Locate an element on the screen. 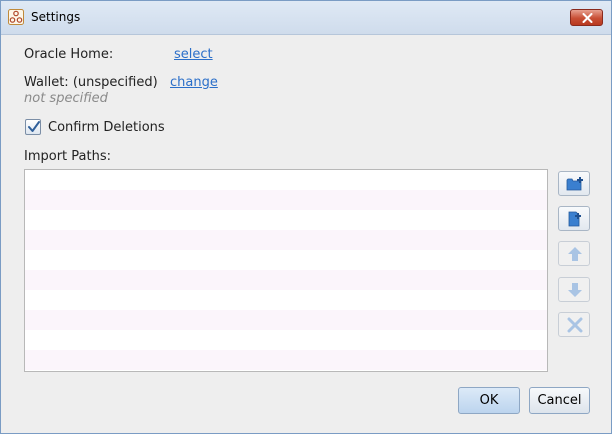  import-paths-label: Import Paths: is located at coordinates (67, 156).